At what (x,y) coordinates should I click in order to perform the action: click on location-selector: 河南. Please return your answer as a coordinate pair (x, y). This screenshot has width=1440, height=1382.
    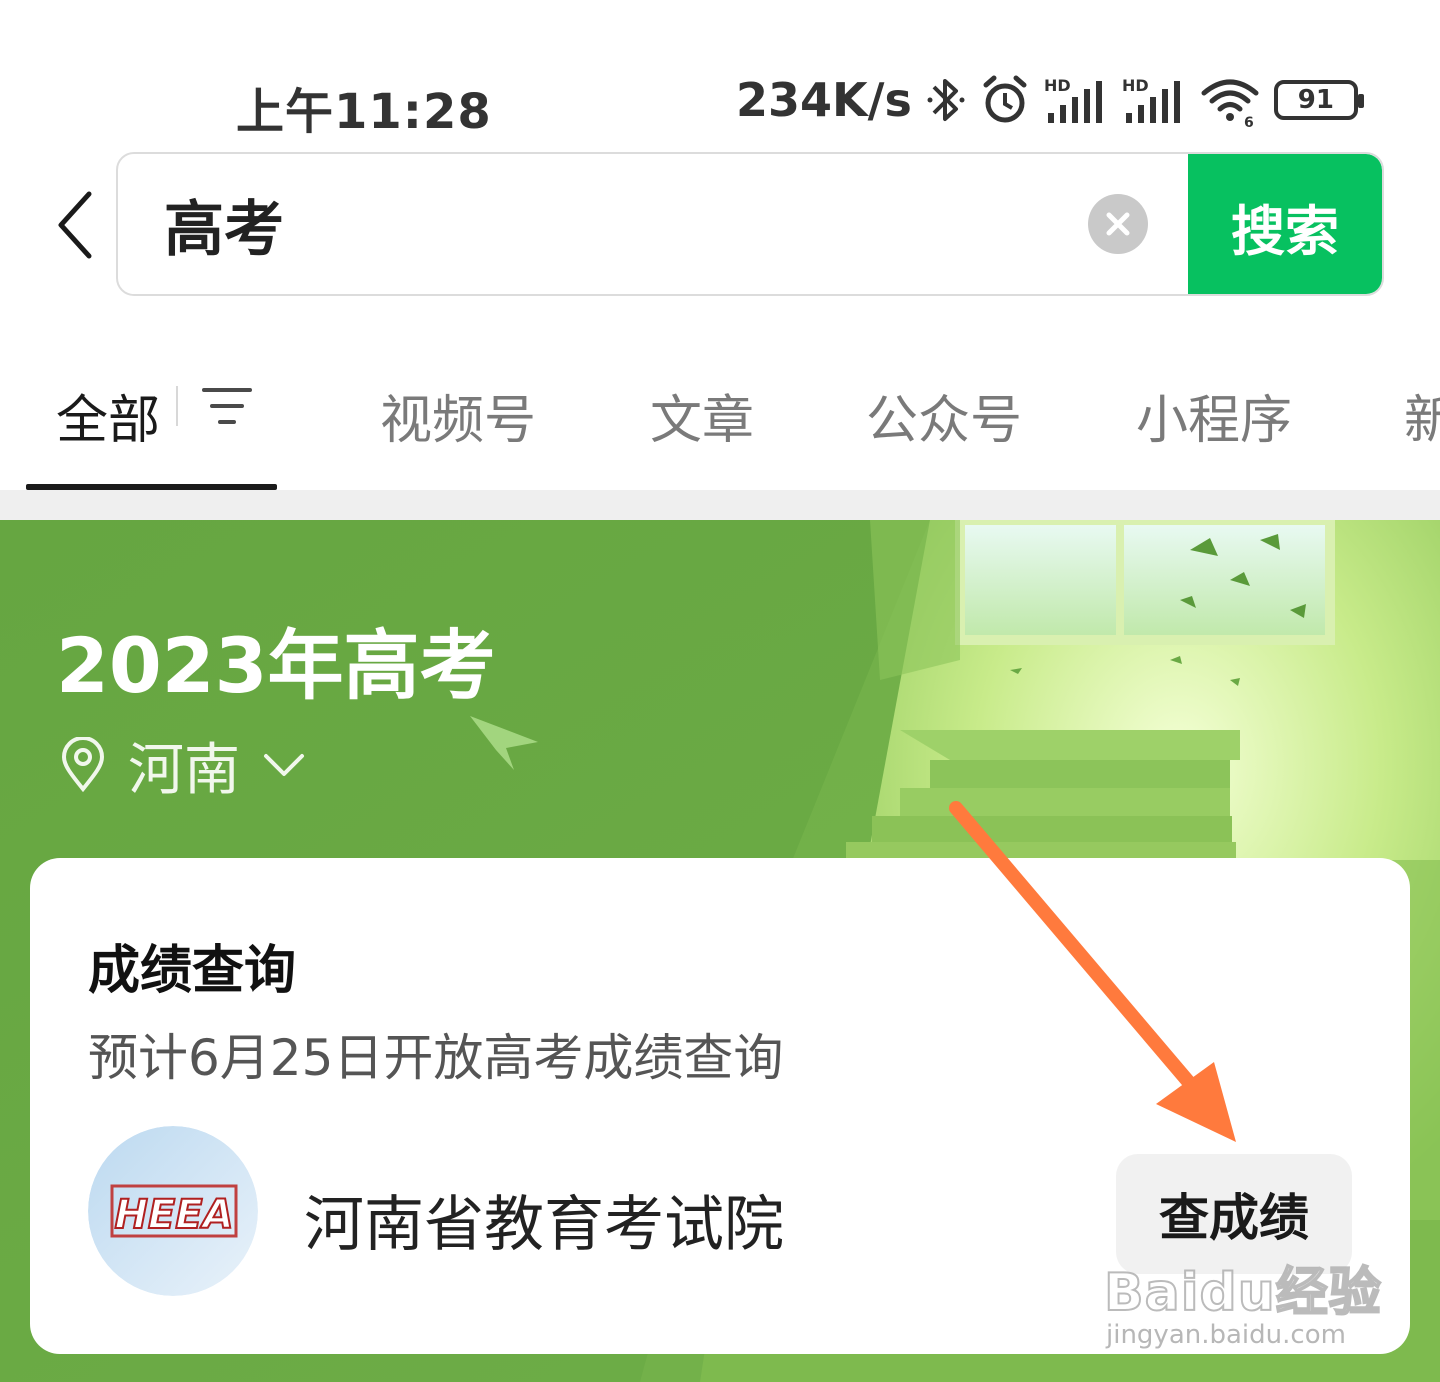
    Looking at the image, I should click on (183, 766).